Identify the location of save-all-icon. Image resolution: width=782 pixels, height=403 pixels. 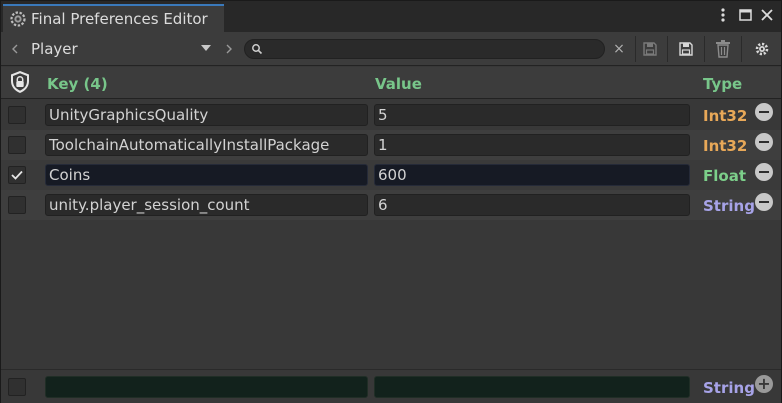
(686, 49).